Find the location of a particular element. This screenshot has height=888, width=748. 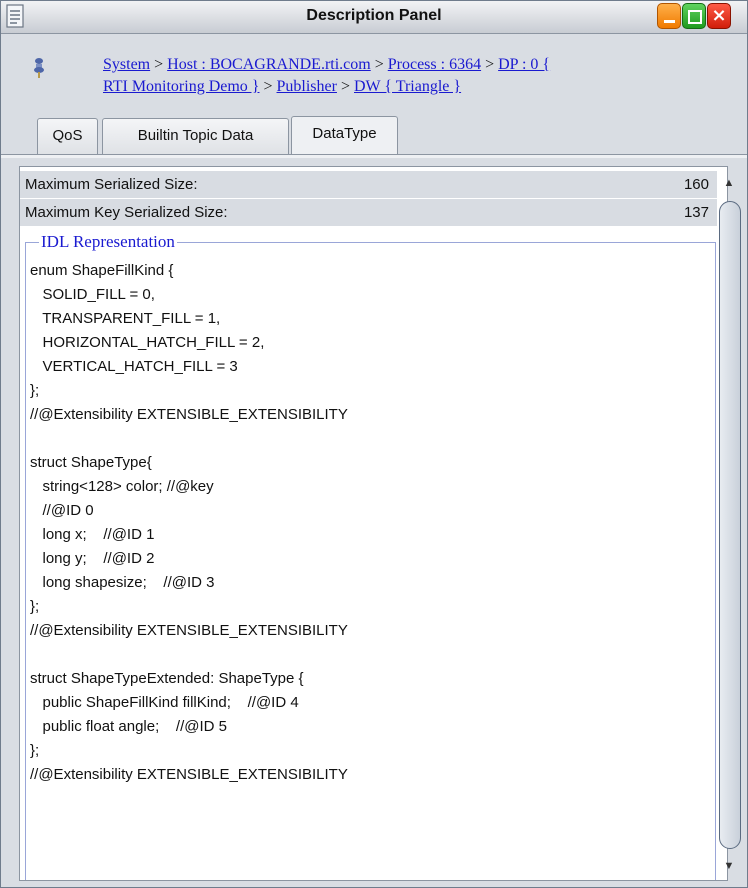

minimize-button is located at coordinates (669, 16).